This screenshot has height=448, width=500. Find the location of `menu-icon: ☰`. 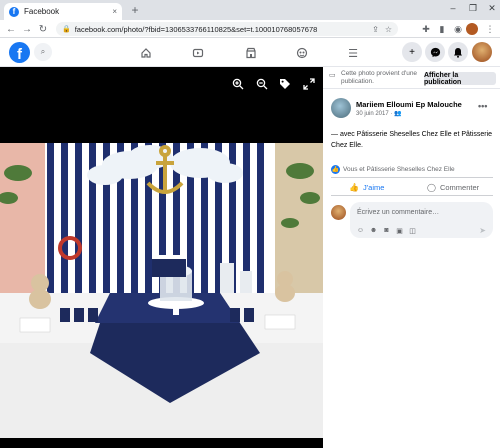

menu-icon: ☰ is located at coordinates (353, 53).